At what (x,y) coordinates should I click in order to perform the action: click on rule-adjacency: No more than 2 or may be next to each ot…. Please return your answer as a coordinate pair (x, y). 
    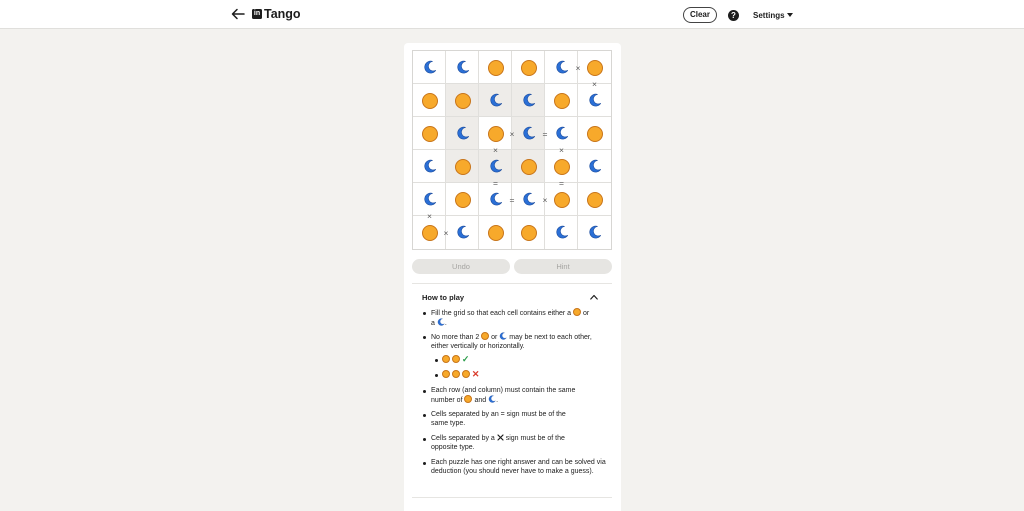
    Looking at the image, I should click on (511, 341).